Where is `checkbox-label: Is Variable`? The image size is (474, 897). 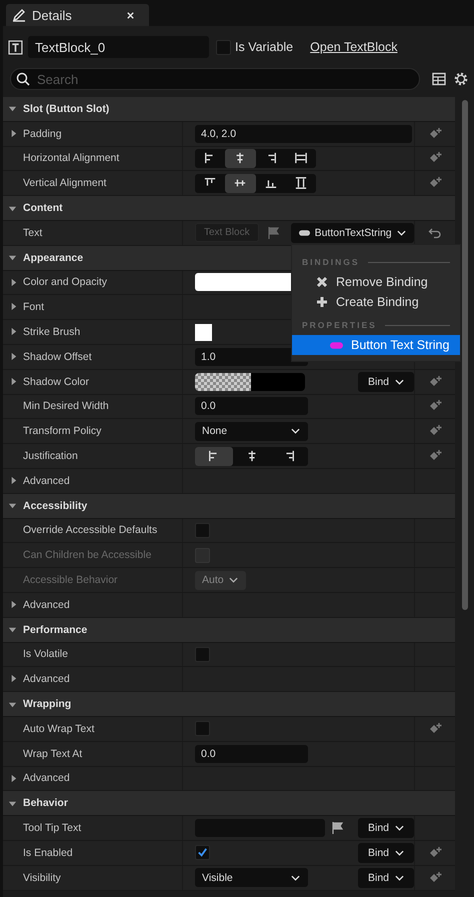 checkbox-label: Is Variable is located at coordinates (264, 47).